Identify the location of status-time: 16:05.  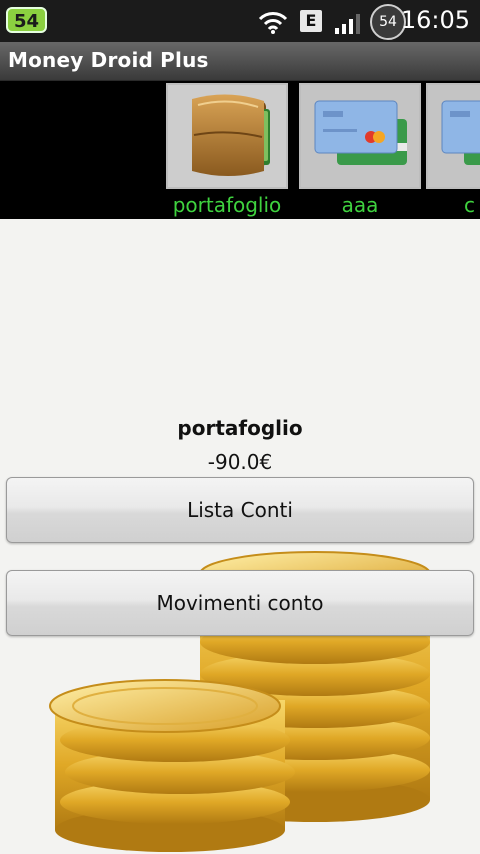
(435, 20).